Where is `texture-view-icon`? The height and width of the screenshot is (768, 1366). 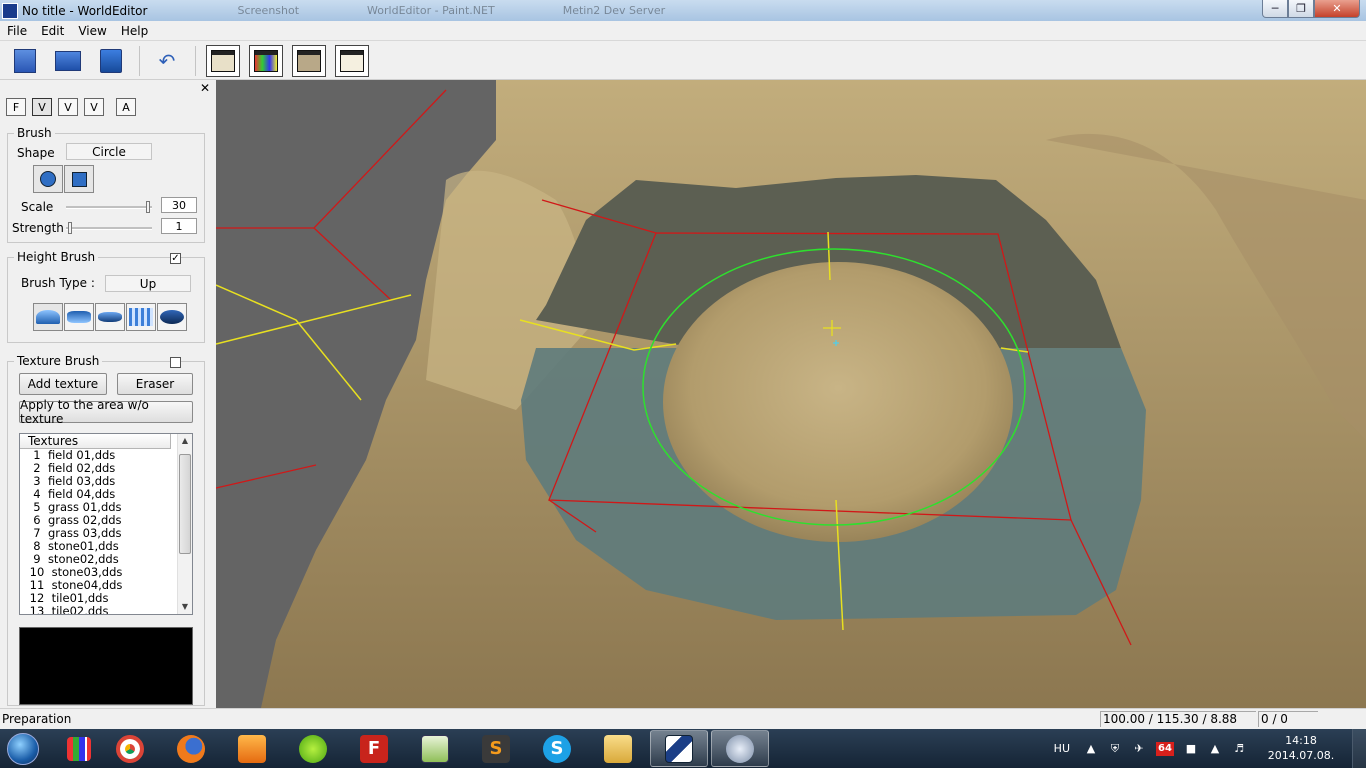 texture-view-icon is located at coordinates (266, 60).